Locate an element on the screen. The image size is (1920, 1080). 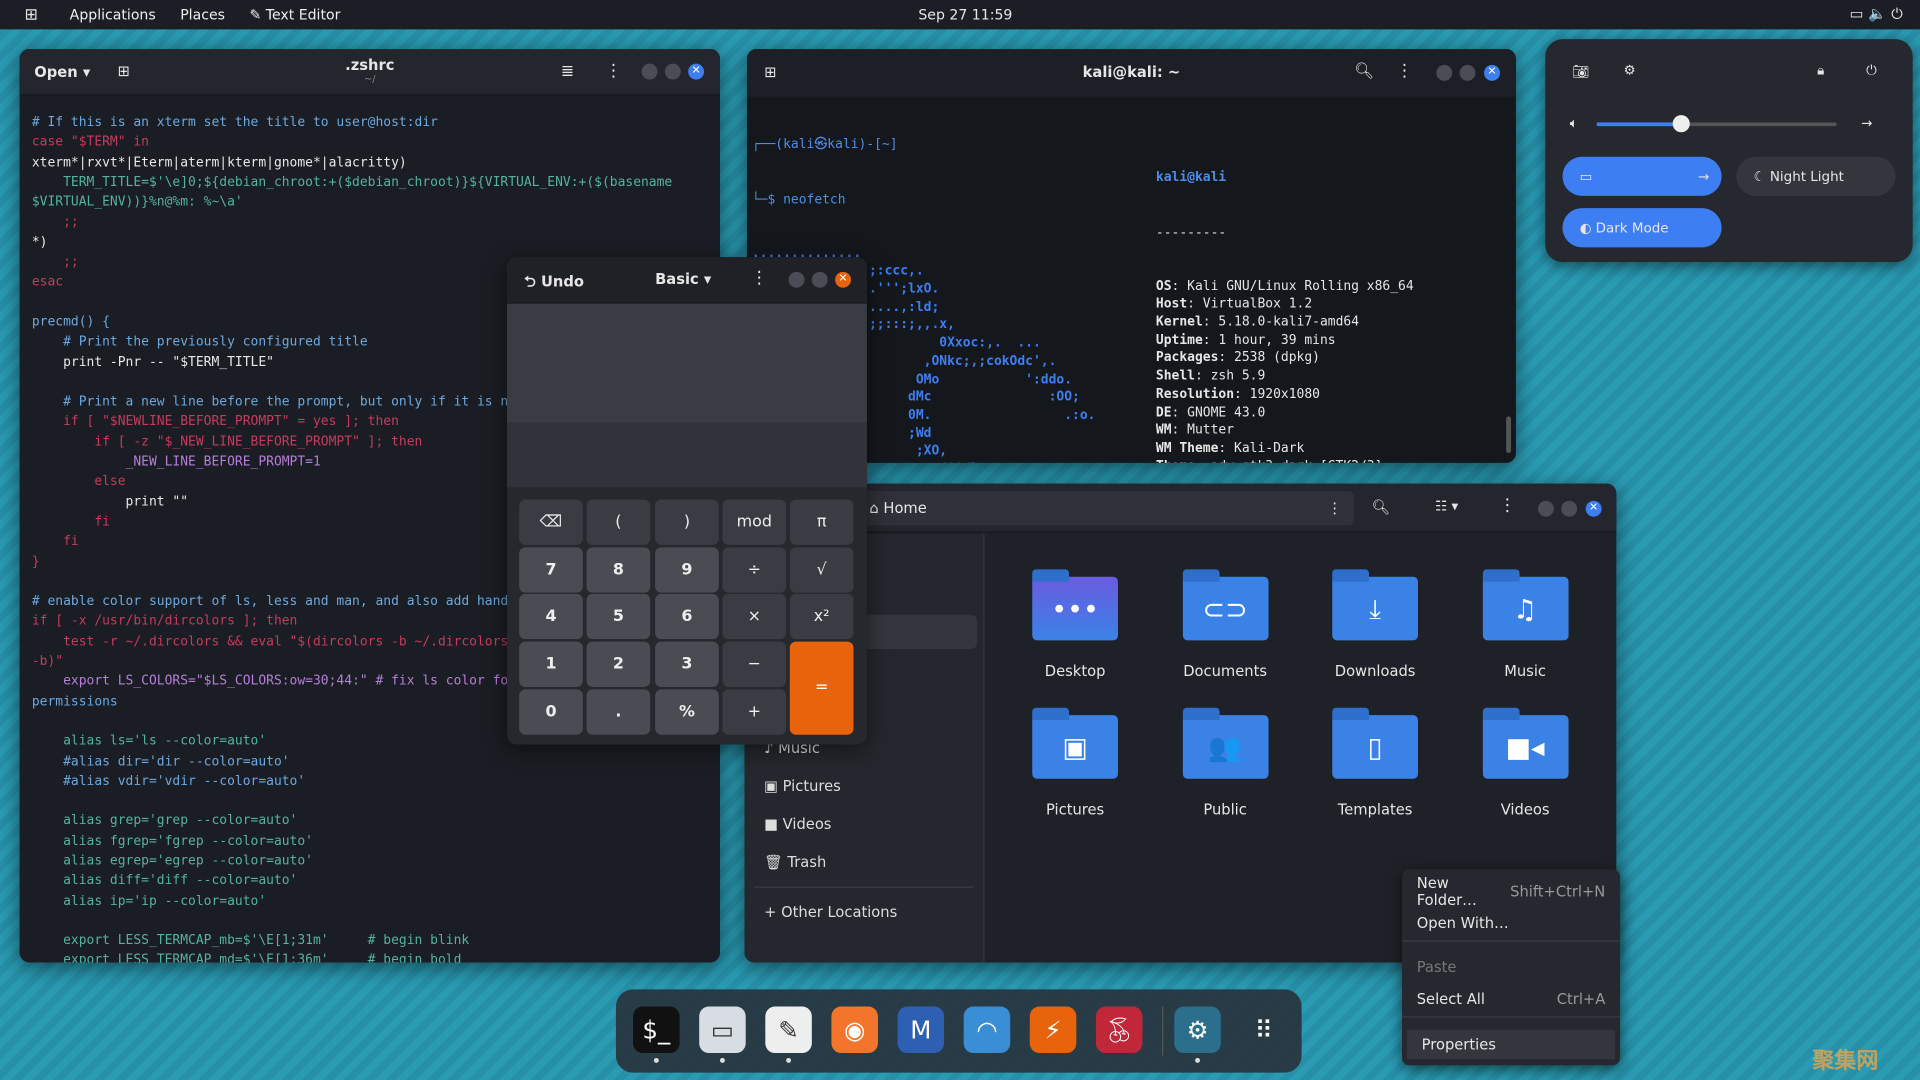
app-grid-dock-icon: ⠿ is located at coordinates (1263, 1030).